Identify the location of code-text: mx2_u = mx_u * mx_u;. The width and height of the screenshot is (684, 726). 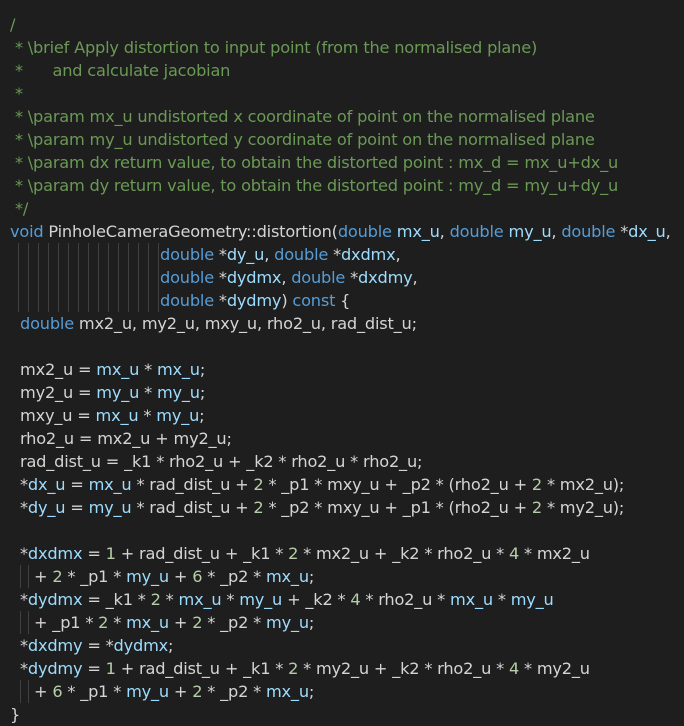
(112, 369).